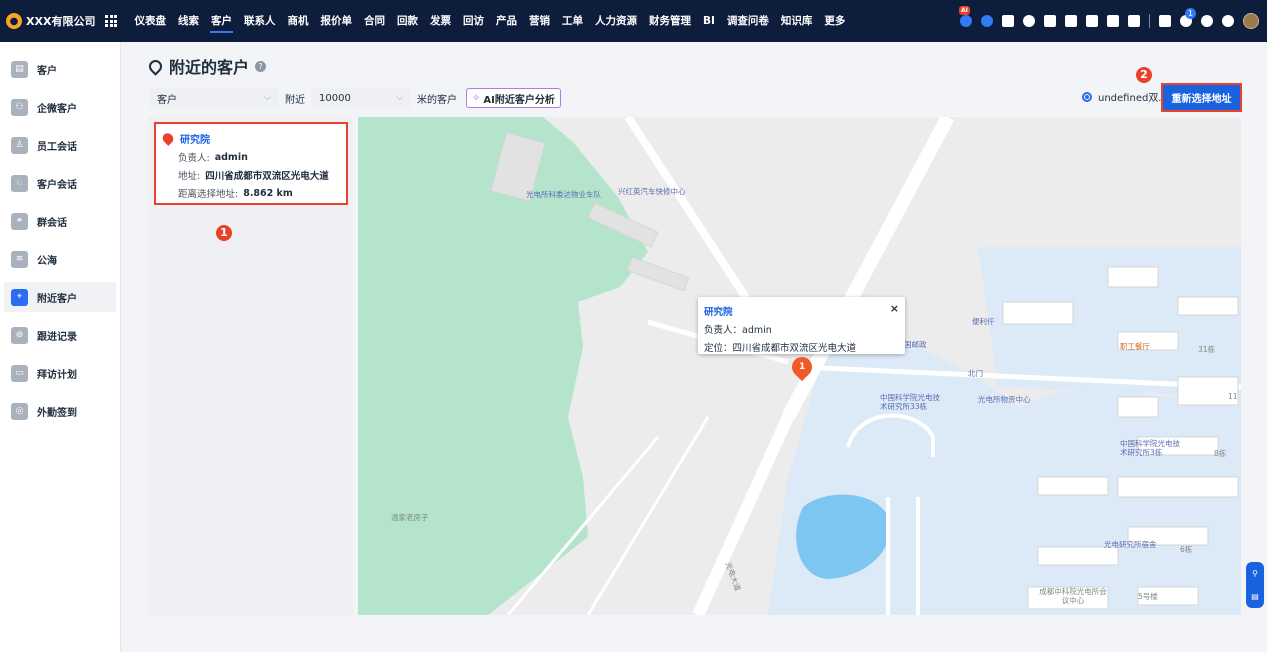 The image size is (1267, 652). I want to click on nav-item: 产品, so click(506, 21).